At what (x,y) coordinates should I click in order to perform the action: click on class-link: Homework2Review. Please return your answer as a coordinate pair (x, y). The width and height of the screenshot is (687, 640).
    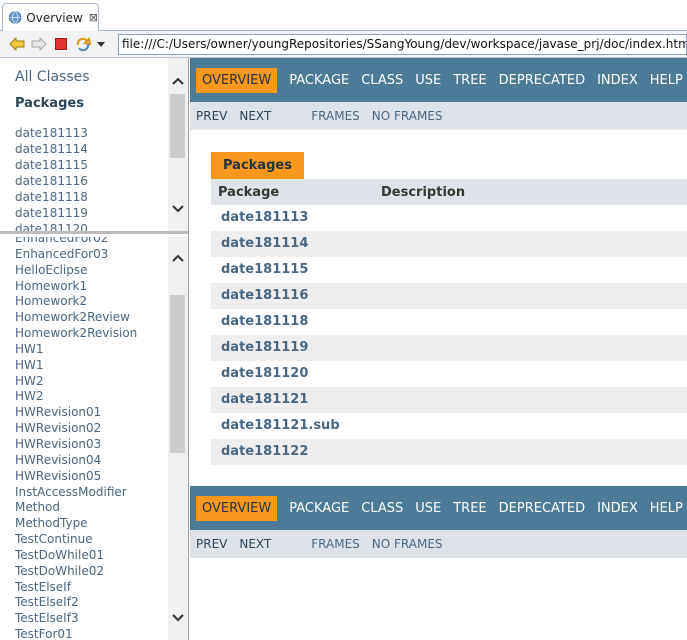
    Looking at the image, I should click on (76, 318).